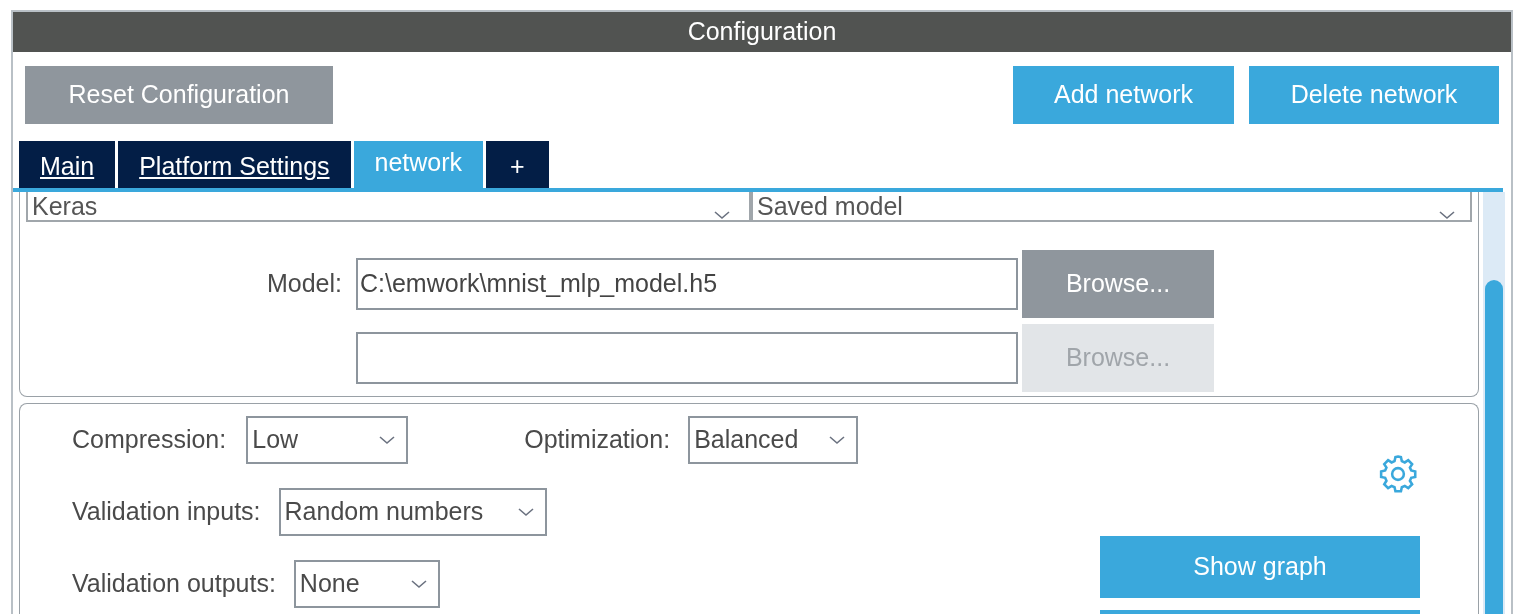 The image size is (1519, 614). What do you see at coordinates (149, 440) in the screenshot?
I see `compression-label: Compression:` at bounding box center [149, 440].